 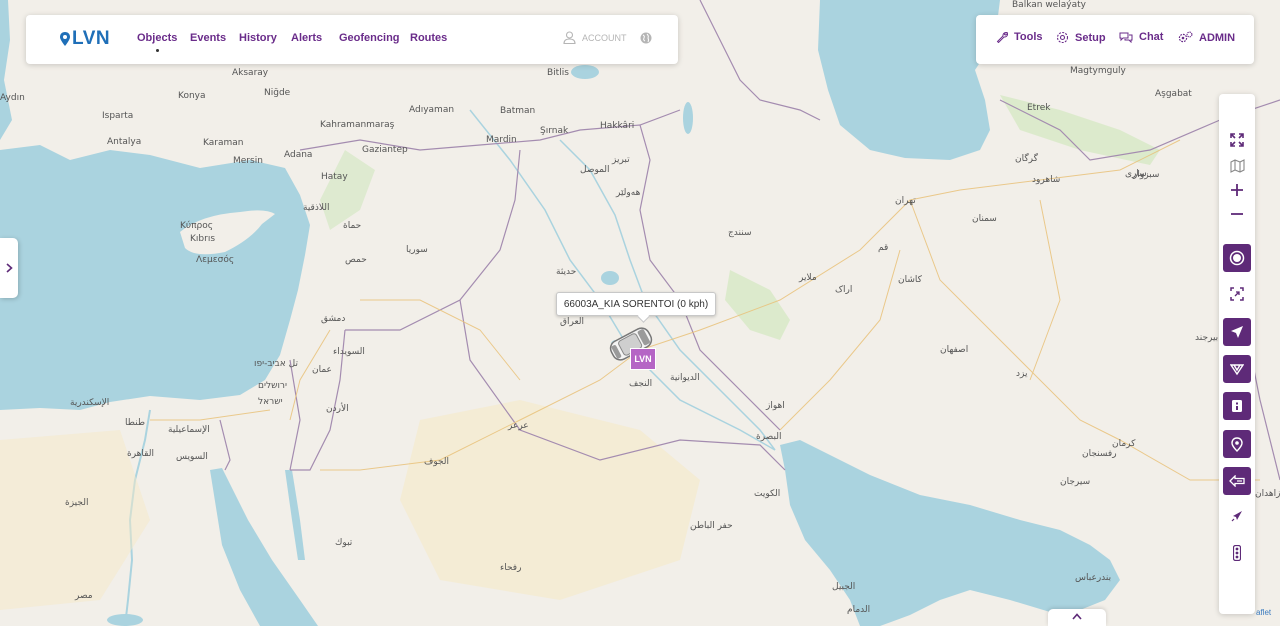 I want to click on expand-sidebar-tab, so click(x=9, y=268).